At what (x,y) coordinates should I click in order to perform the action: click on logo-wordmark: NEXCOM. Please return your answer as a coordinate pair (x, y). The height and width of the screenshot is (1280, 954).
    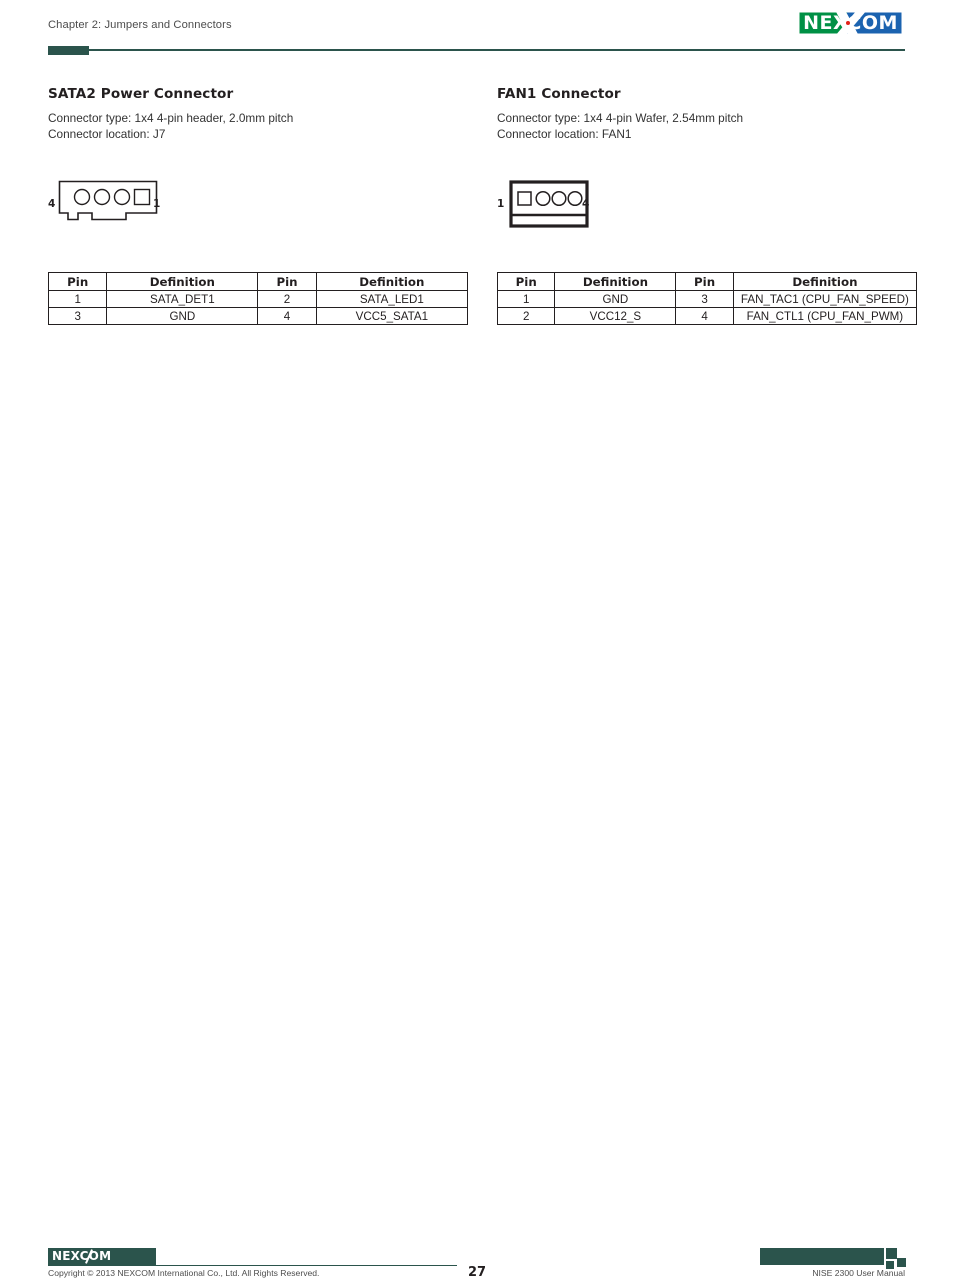
    Looking at the image, I should click on (850, 23).